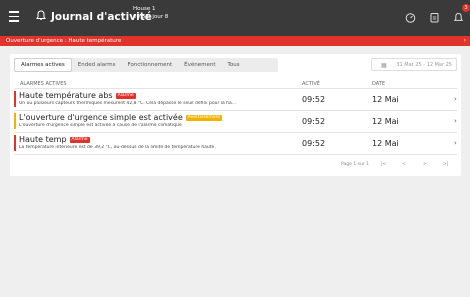 The width and height of the screenshot is (470, 297). Describe the element at coordinates (424, 65) in the screenshot. I see `date-range-text: 31 Mar 25 - 12 Mar 25` at that location.